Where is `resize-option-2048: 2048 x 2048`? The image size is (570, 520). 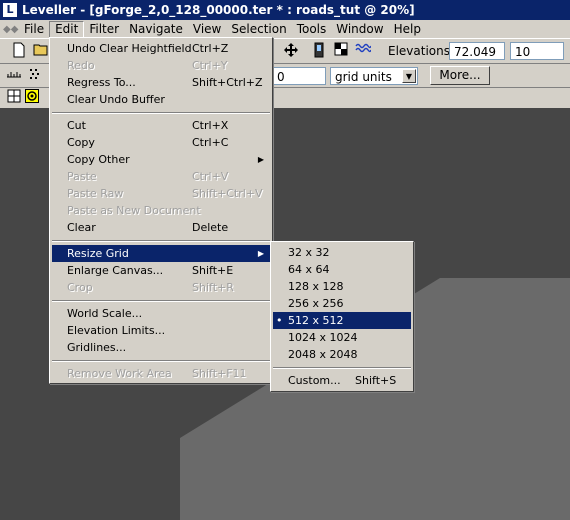
resize-option-2048: 2048 x 2048 is located at coordinates (342, 354).